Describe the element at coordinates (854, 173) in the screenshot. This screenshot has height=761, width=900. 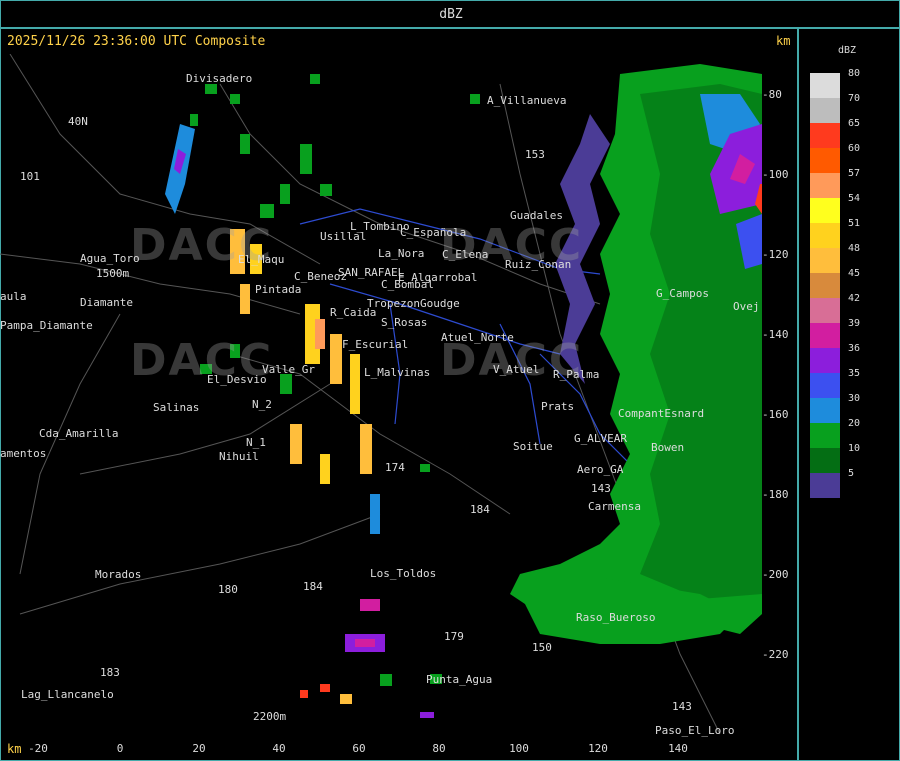
I see `legend-label: 57` at that location.